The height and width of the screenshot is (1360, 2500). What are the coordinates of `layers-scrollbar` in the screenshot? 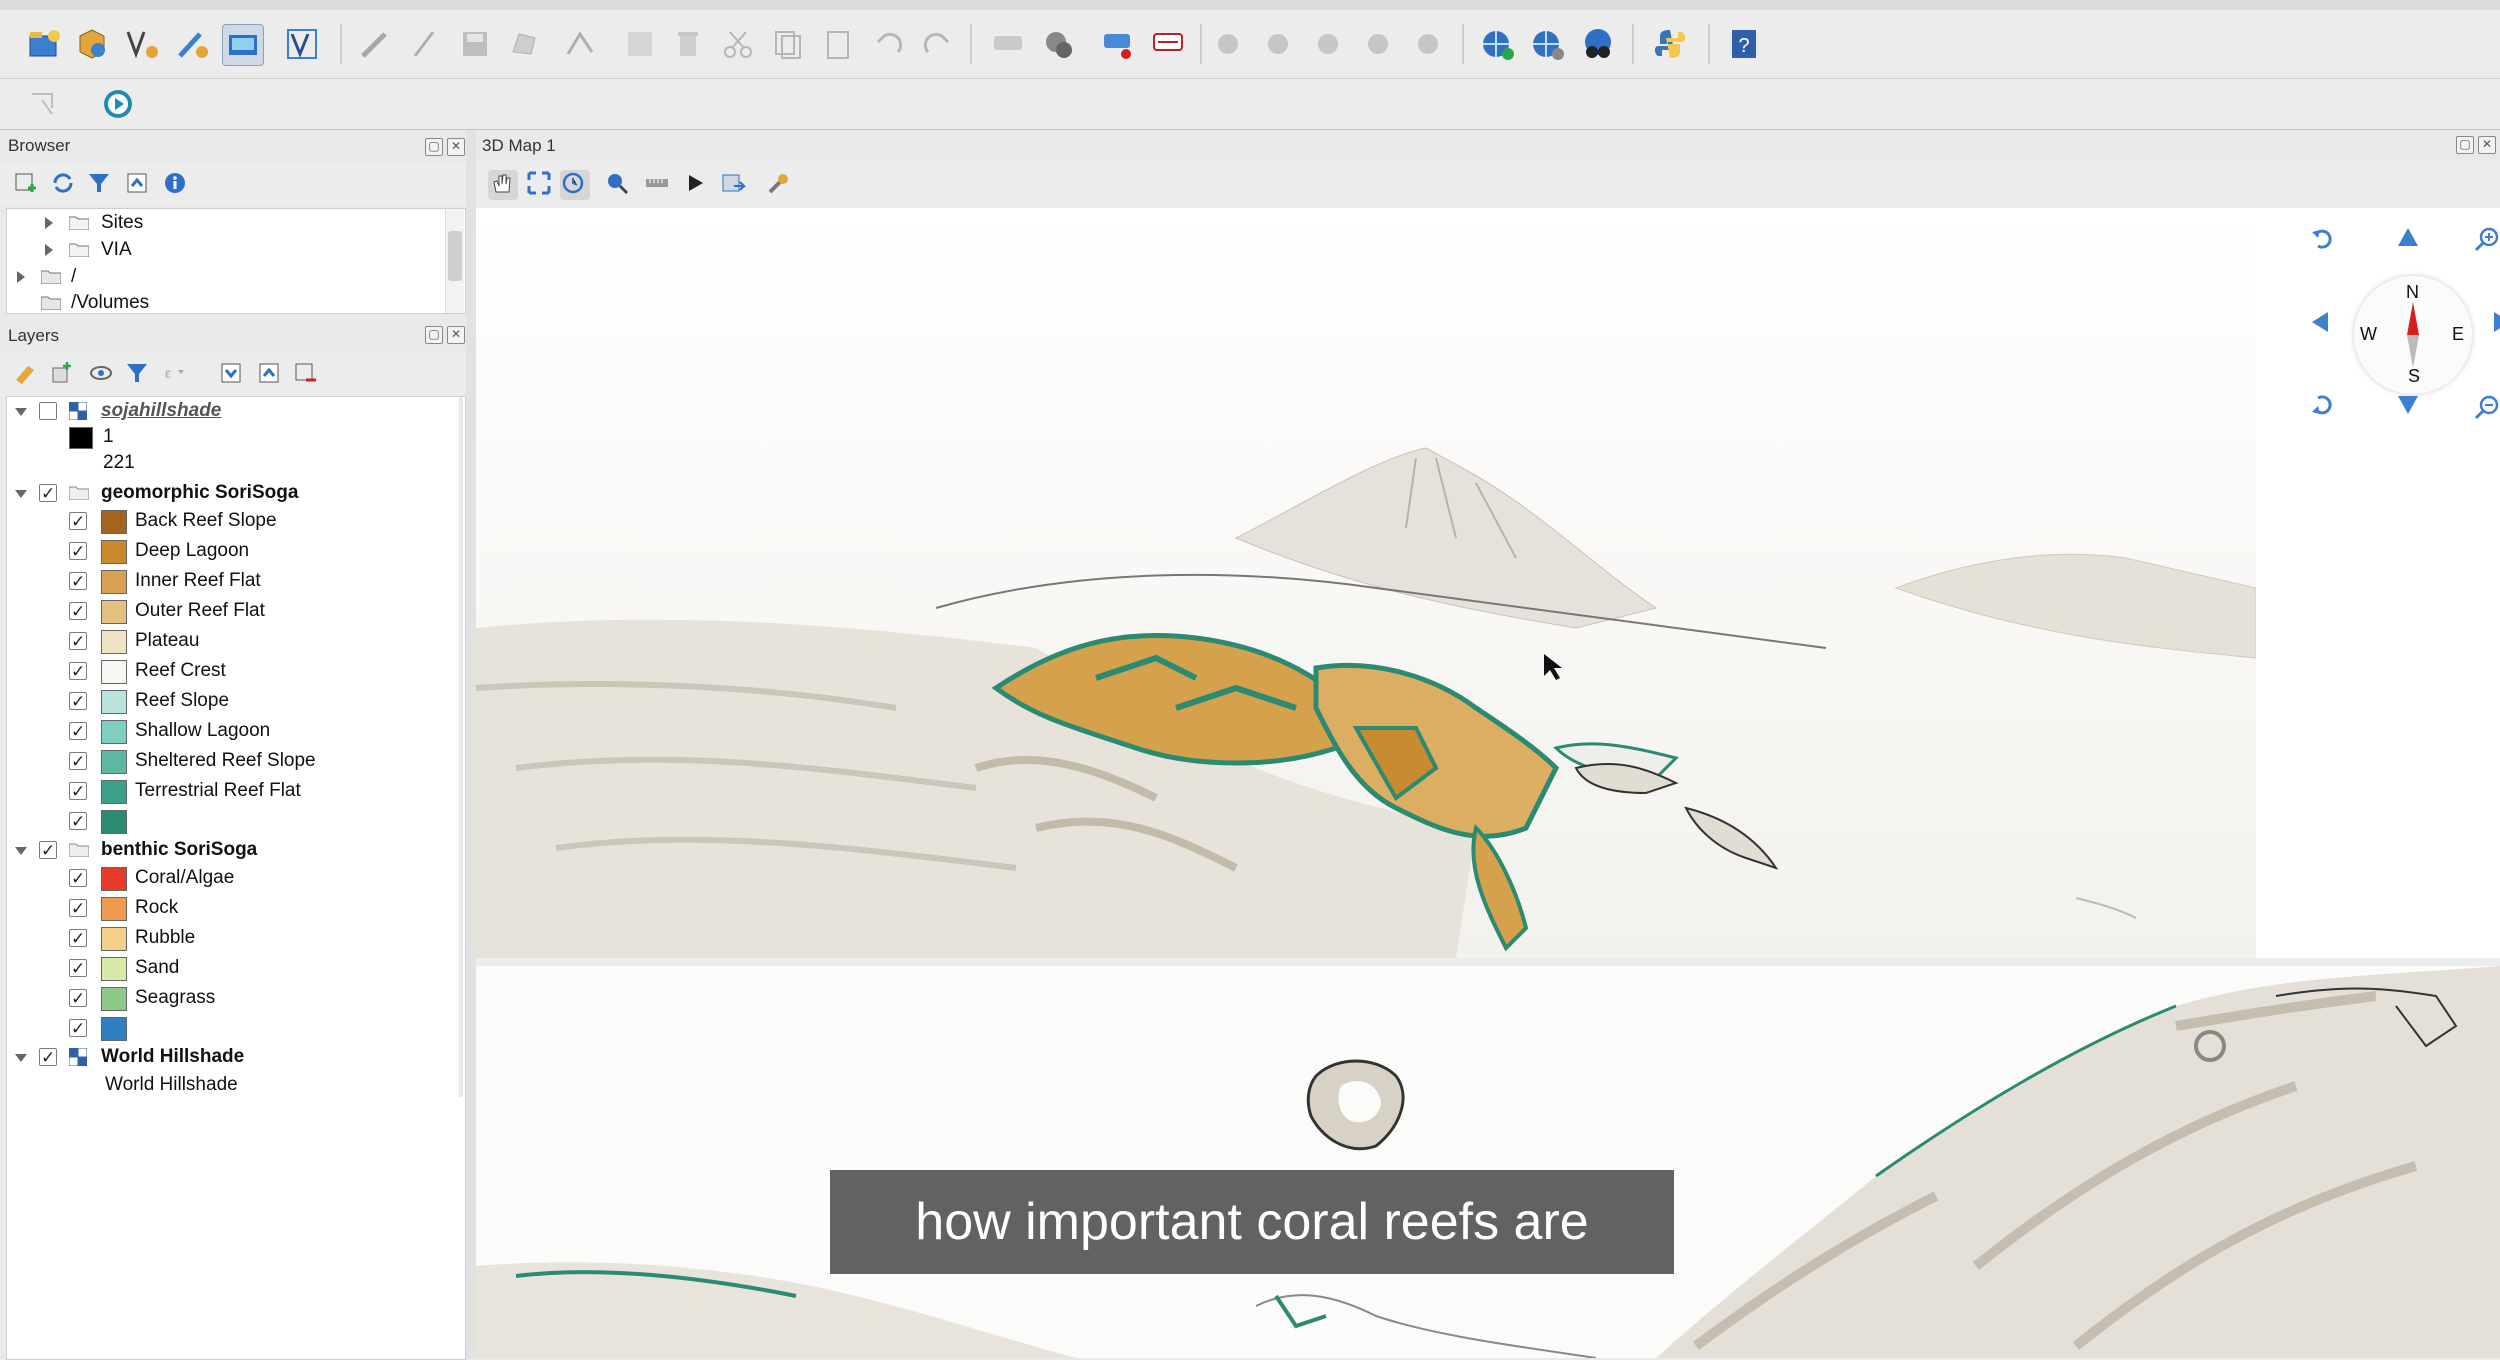 It's located at (461, 747).